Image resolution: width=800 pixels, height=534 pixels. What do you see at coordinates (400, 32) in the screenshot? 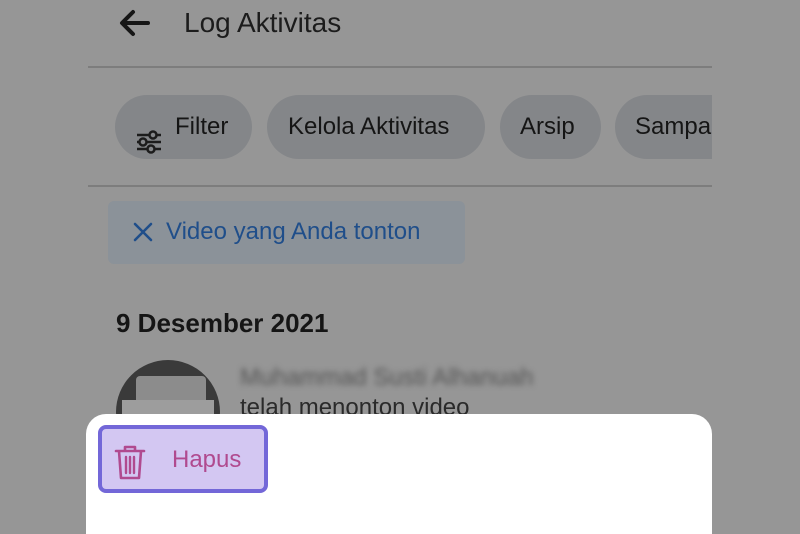
I see `header: Log Aktivitas` at bounding box center [400, 32].